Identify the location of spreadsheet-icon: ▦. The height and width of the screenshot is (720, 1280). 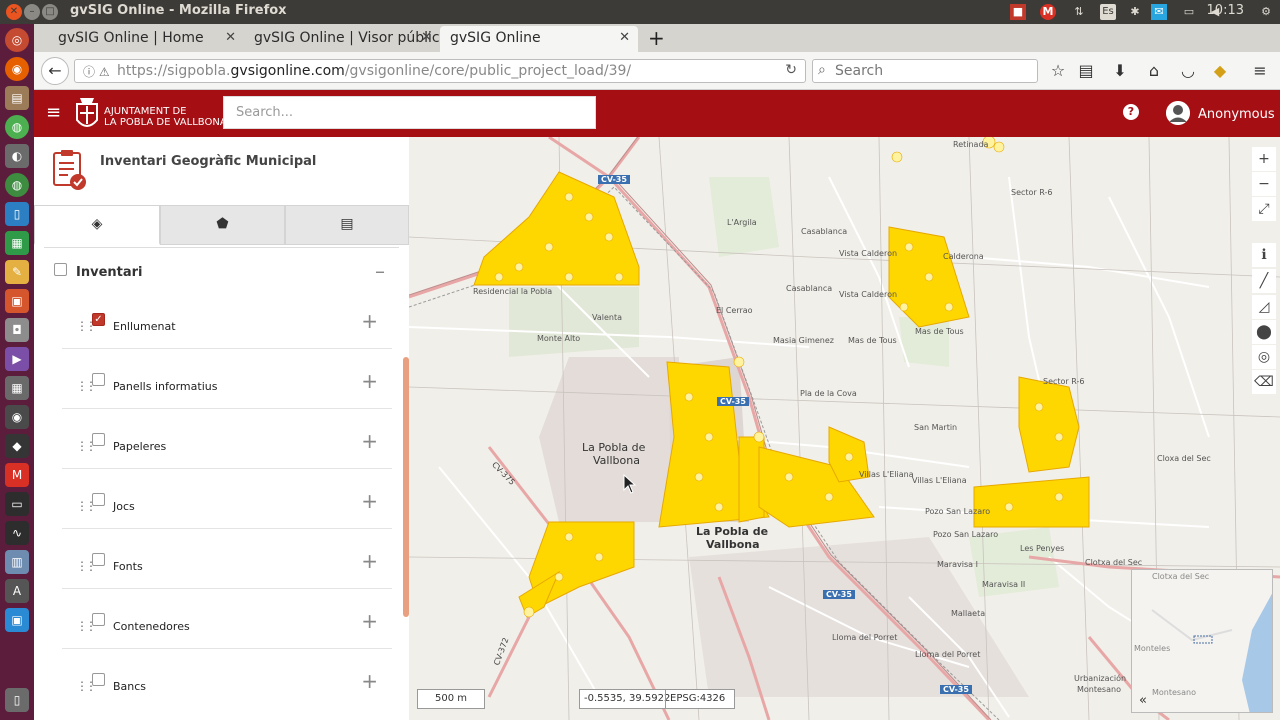
(17, 243).